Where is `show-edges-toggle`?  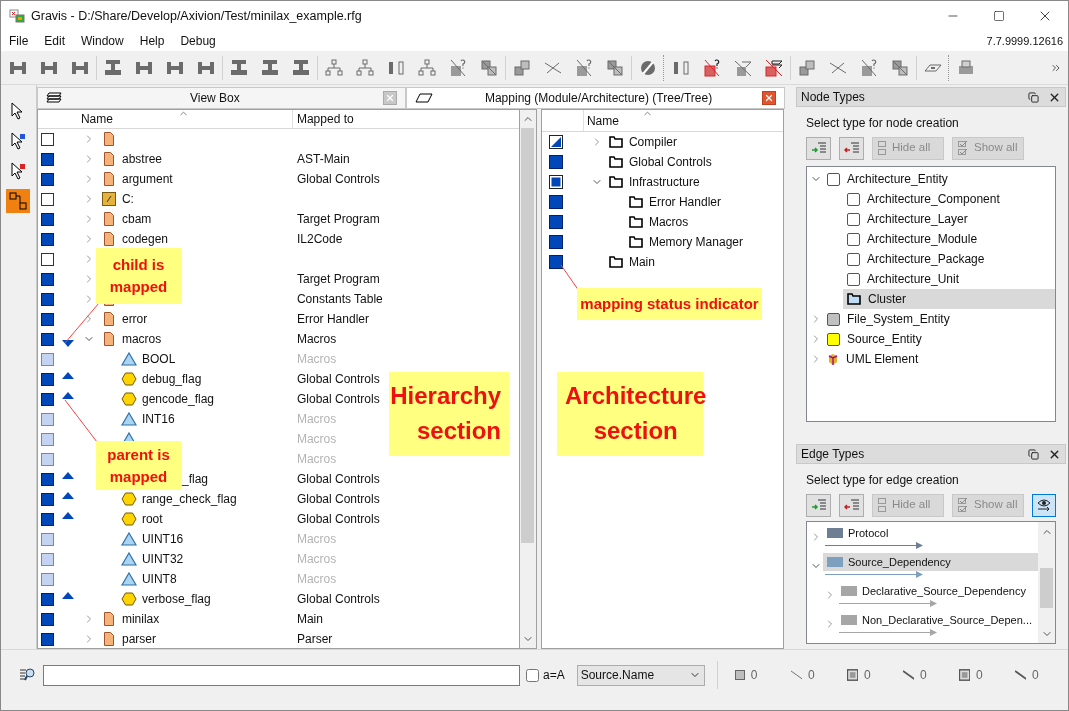 show-edges-toggle is located at coordinates (1044, 505).